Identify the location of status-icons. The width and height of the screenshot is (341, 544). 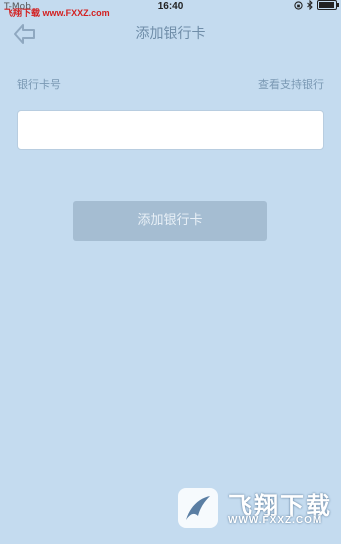
(316, 5).